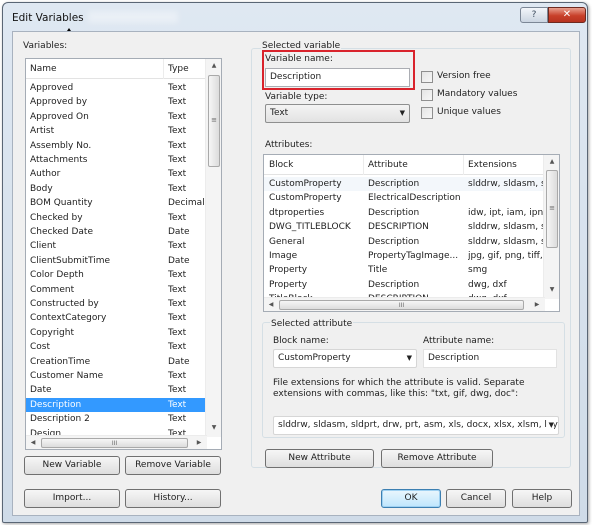 This screenshot has height=525, width=592. I want to click on variable-row: BOM Quantity Decimal n., so click(121, 203).